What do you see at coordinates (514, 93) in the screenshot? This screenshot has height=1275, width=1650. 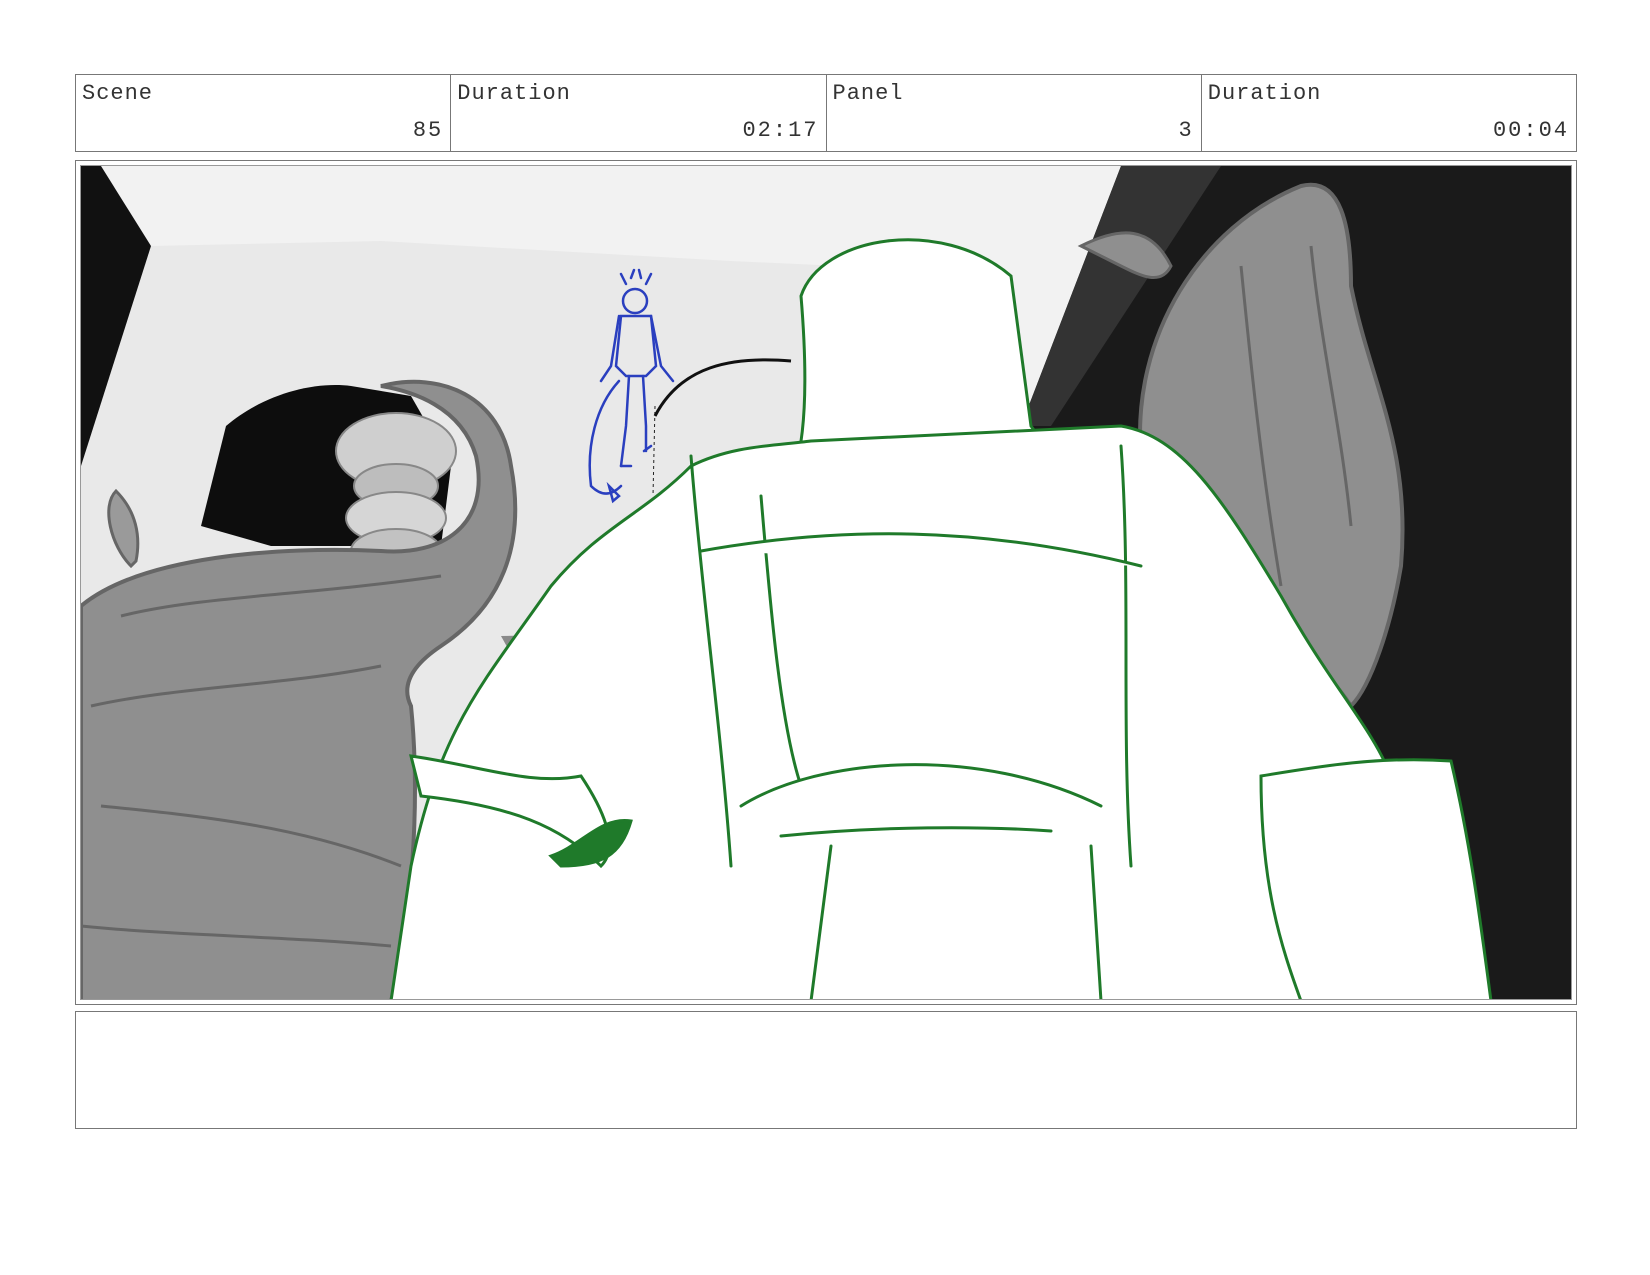 I see `scene-duration-label: Duration` at bounding box center [514, 93].